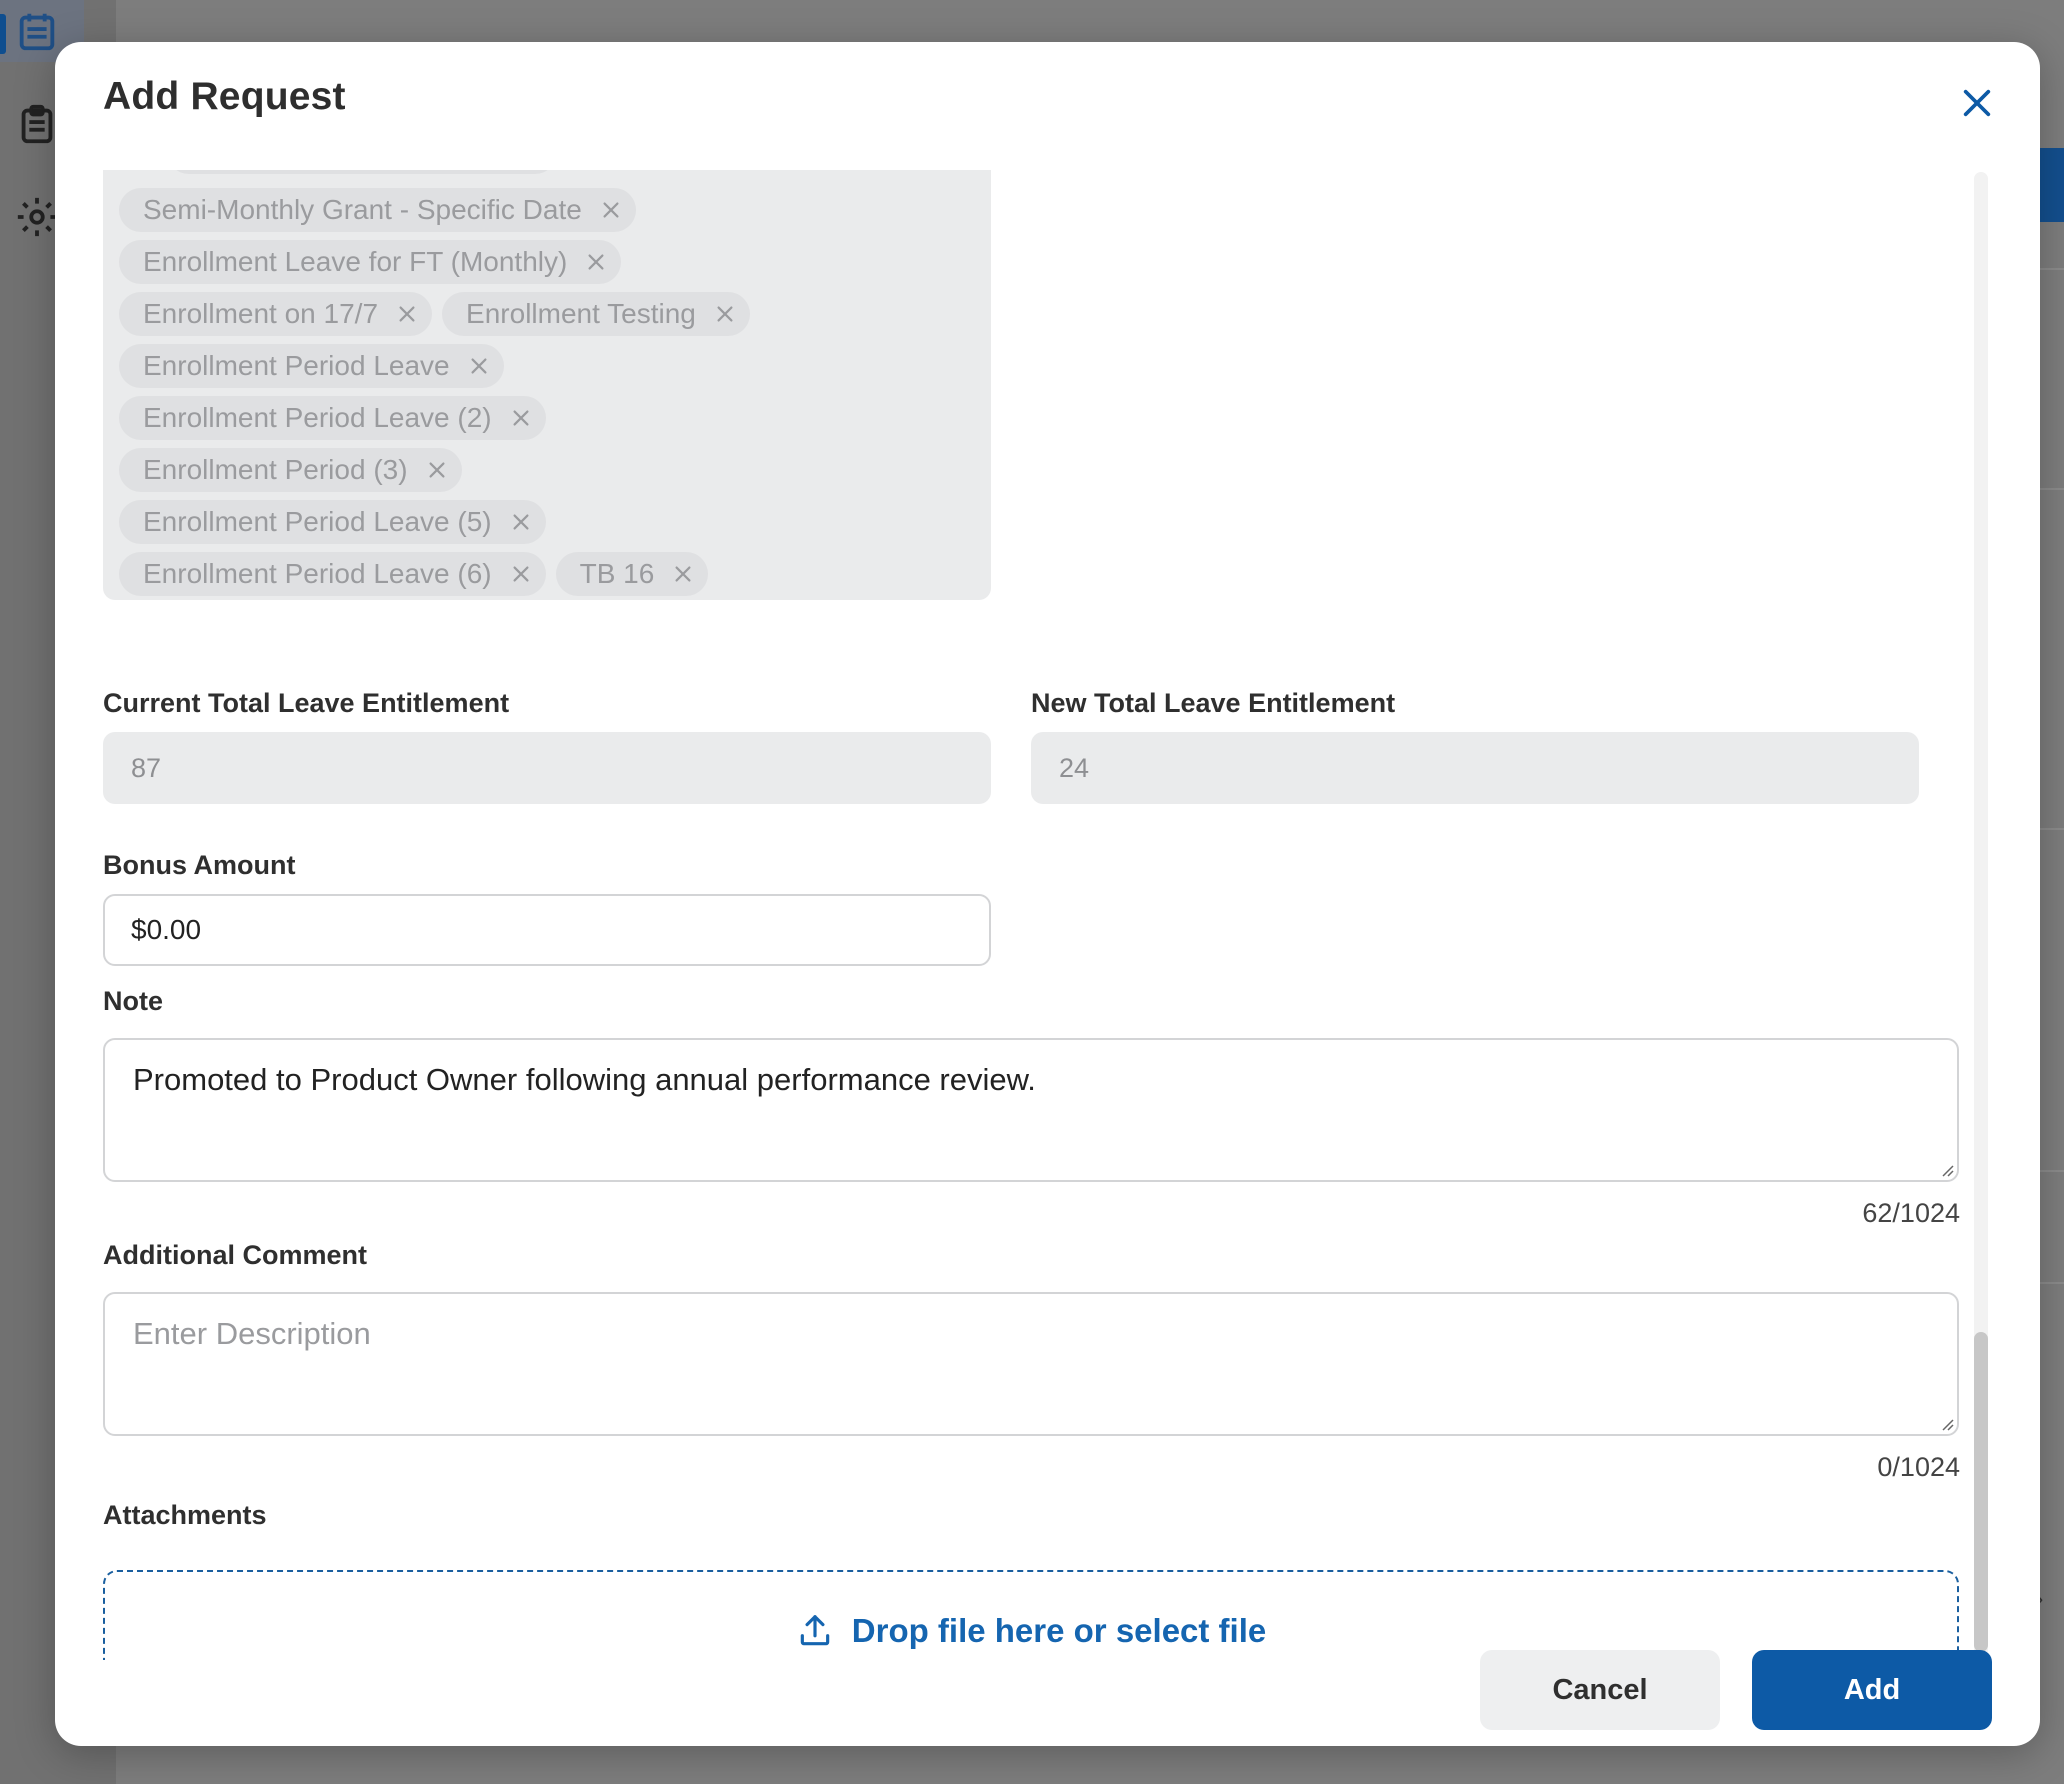 This screenshot has height=1784, width=2064. Describe the element at coordinates (1031, 1364) in the screenshot. I see `additional-comment-textarea: Enter Description` at that location.